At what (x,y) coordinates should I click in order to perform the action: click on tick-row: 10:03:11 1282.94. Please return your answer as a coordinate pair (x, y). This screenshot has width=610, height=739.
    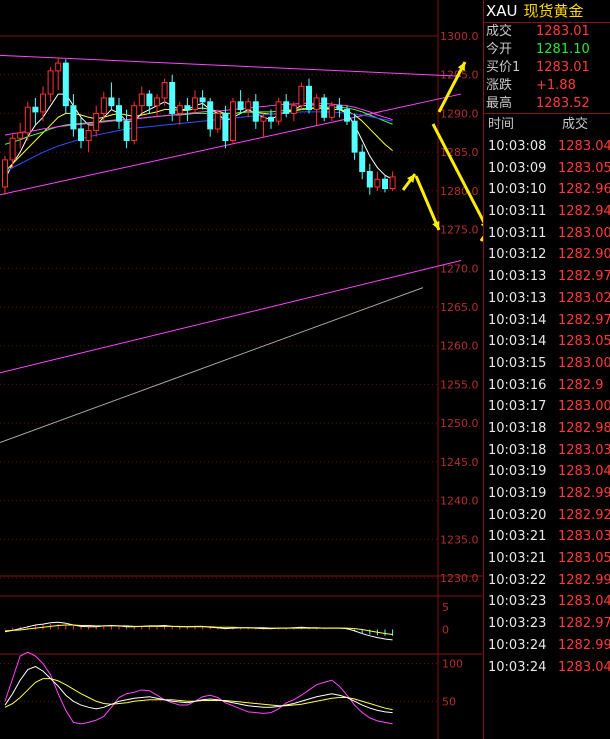
    Looking at the image, I should click on (547, 212).